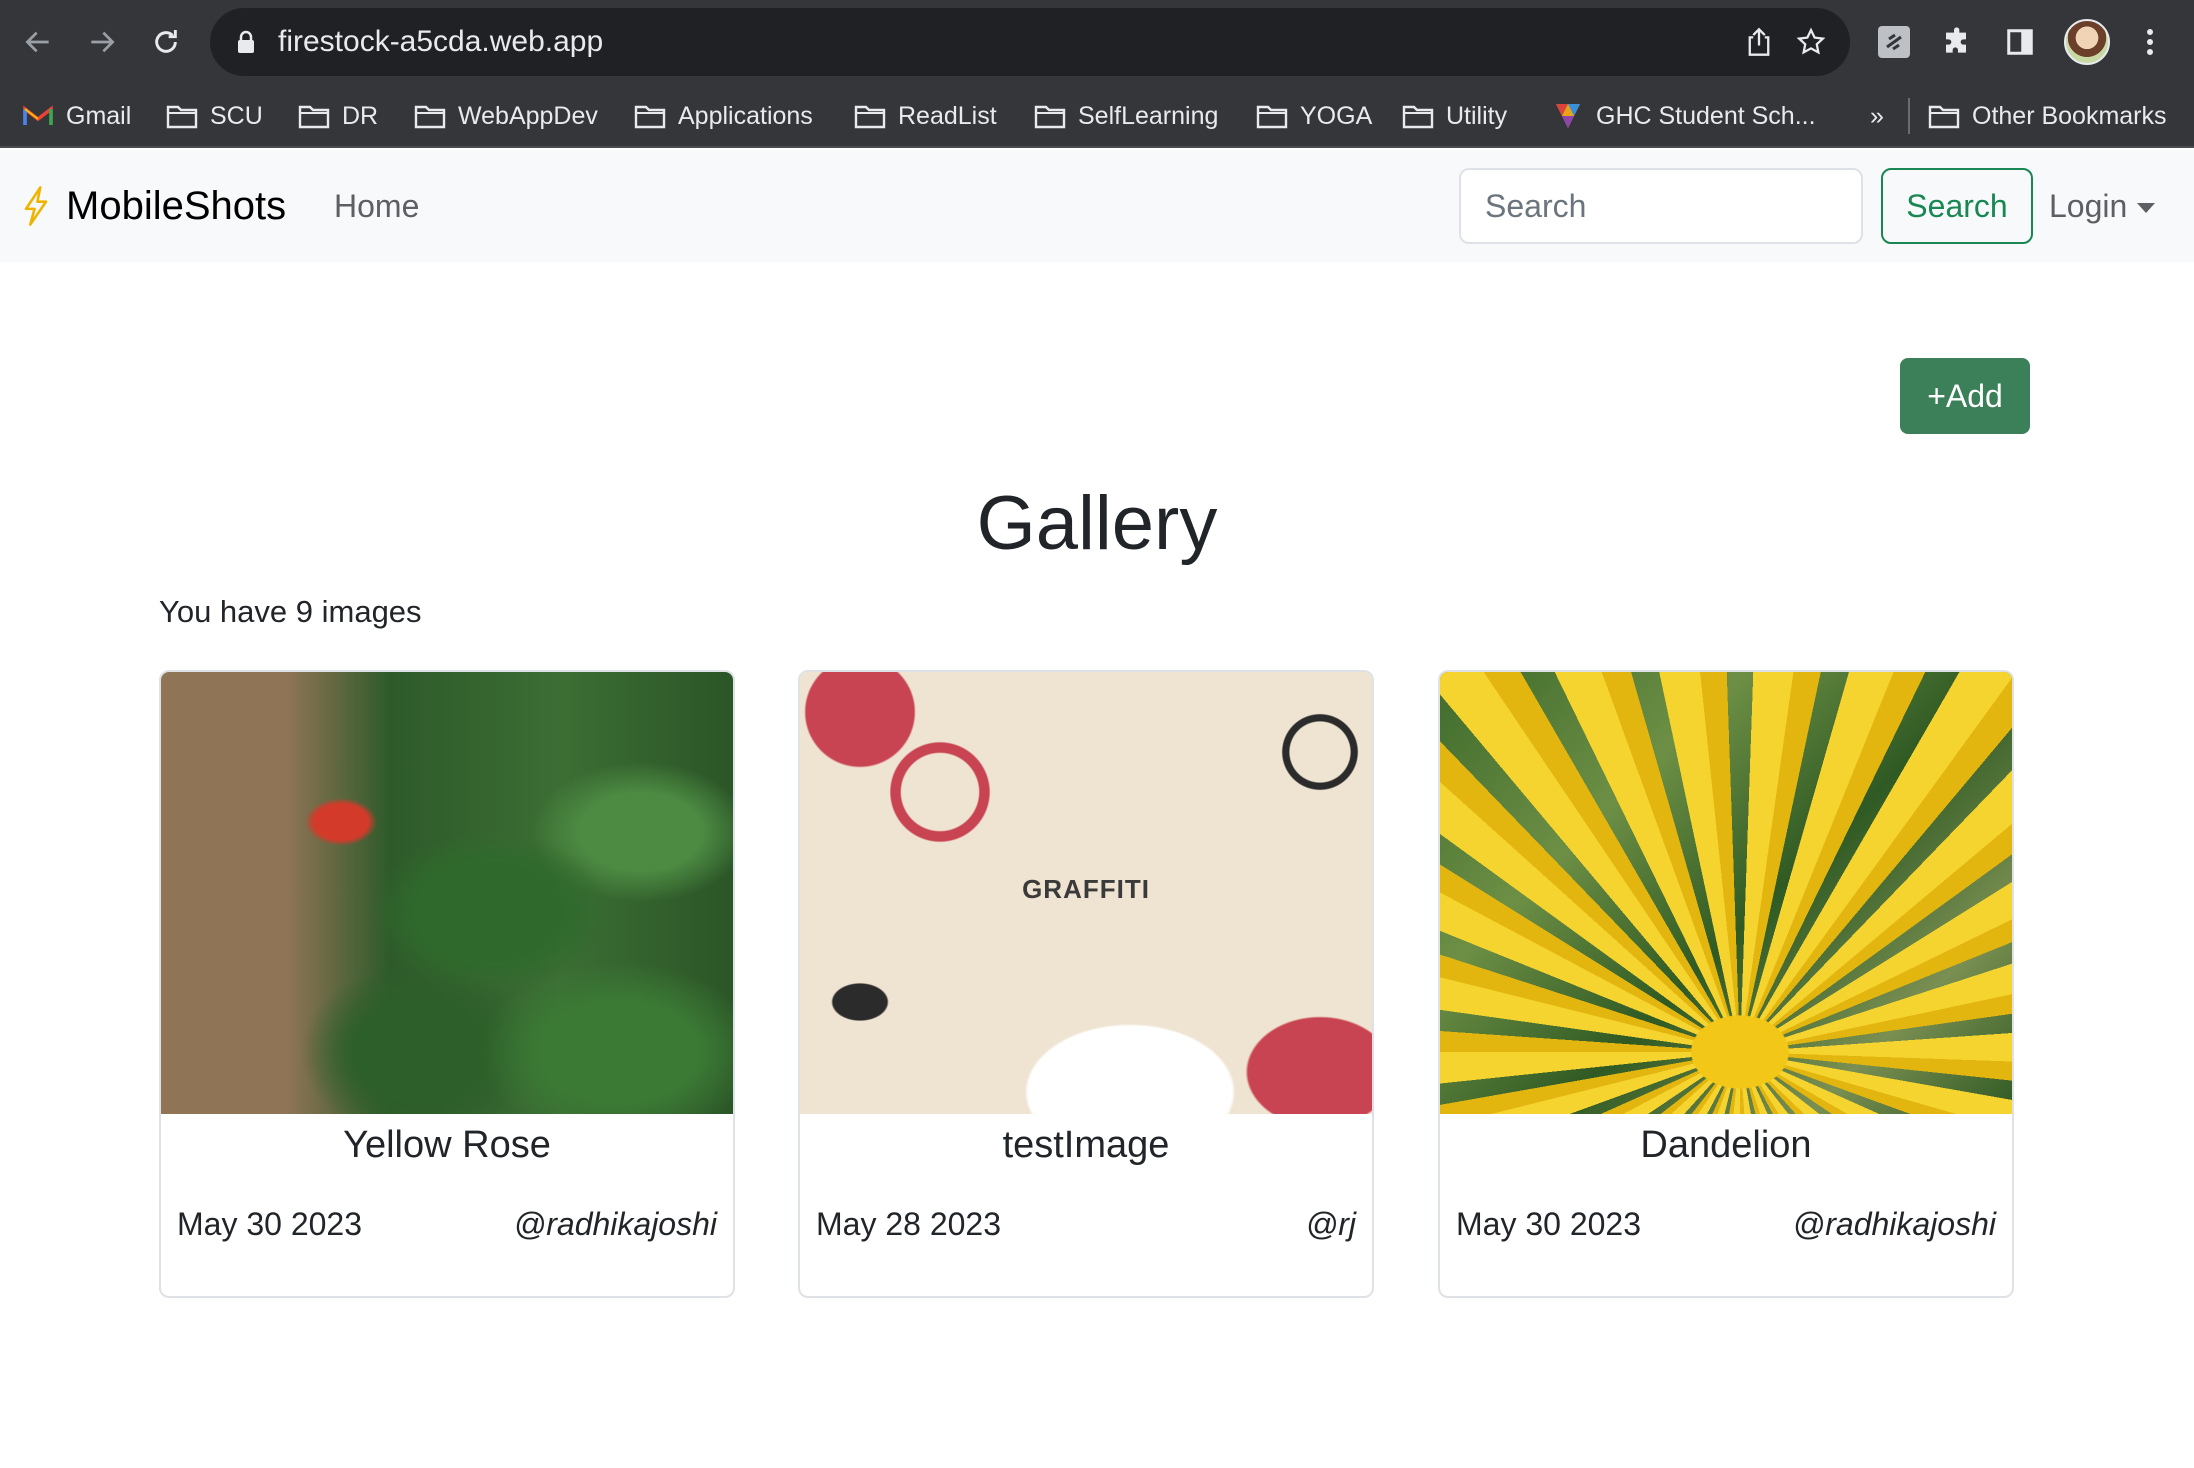 This screenshot has width=2194, height=1468. Describe the element at coordinates (447, 1145) in the screenshot. I see `card-title: Yellow Rose` at that location.